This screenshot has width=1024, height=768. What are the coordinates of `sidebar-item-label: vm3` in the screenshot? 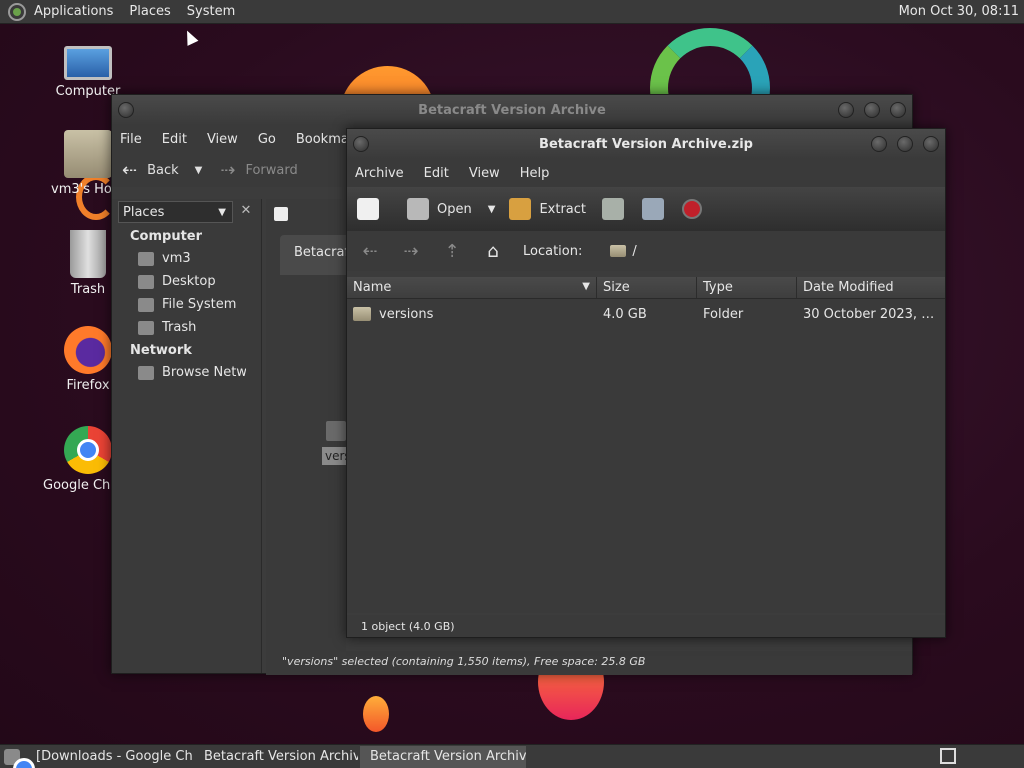 It's located at (176, 258).